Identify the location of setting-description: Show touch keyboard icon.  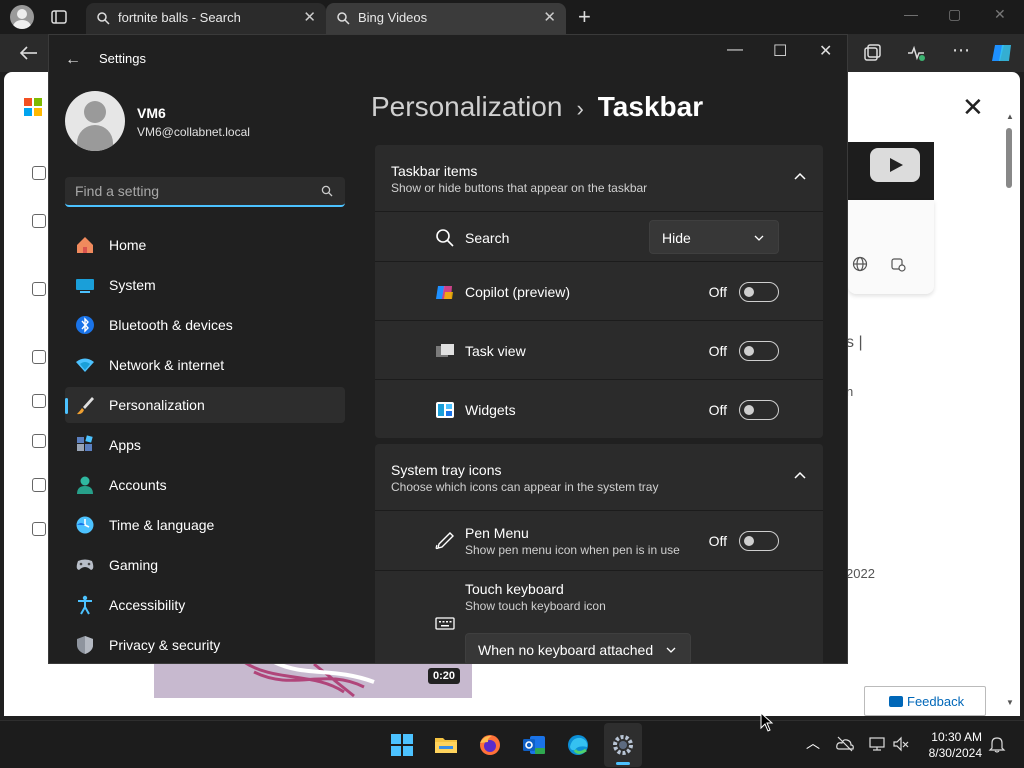
(535, 606).